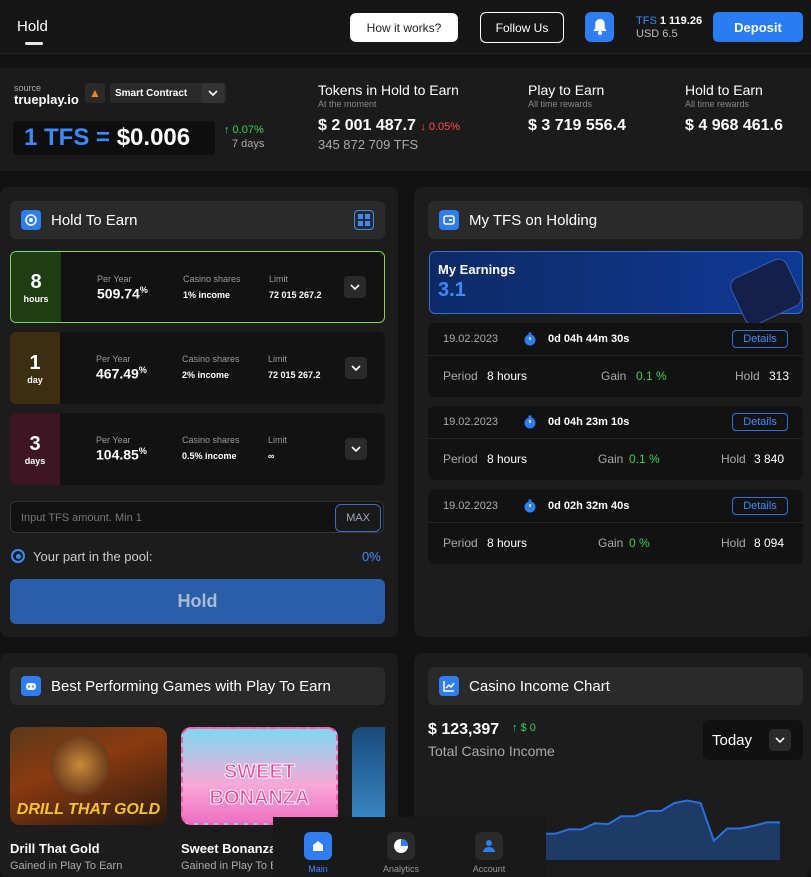  Describe the element at coordinates (388, 90) in the screenshot. I see `tokens-in-hold-title: Tokens in Hold to Earn` at that location.